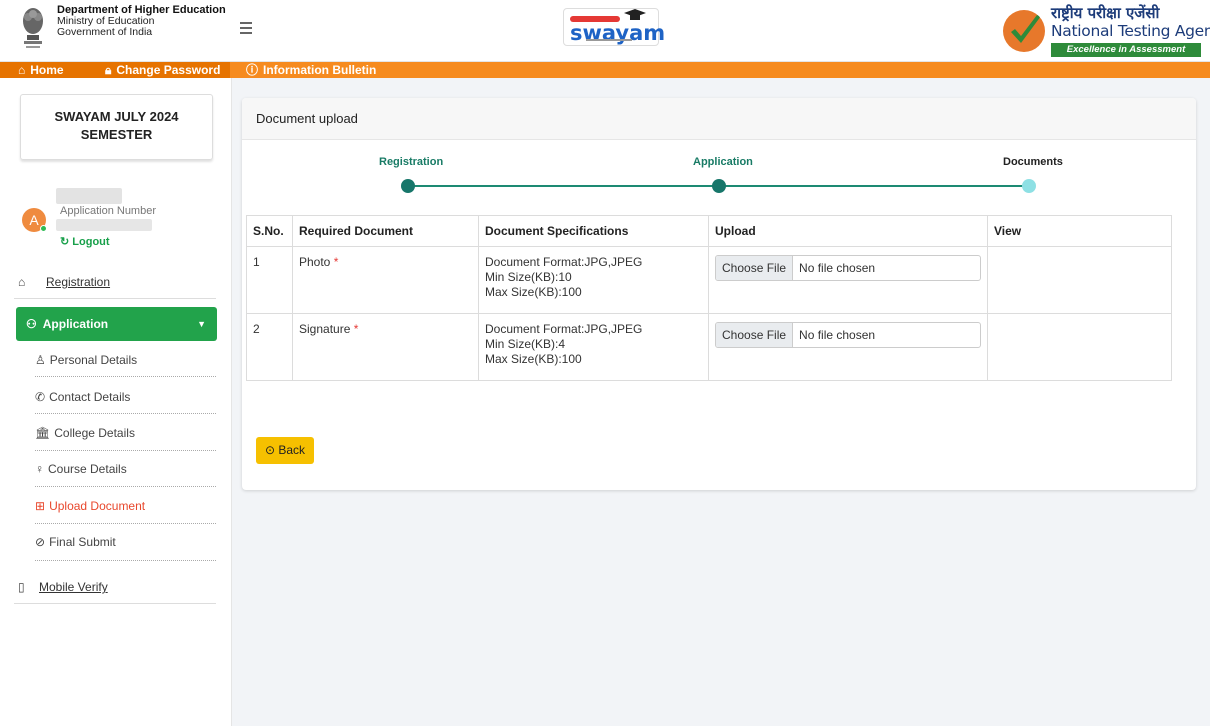  What do you see at coordinates (31, 324) in the screenshot?
I see `user-plus-icon: ⚇` at bounding box center [31, 324].